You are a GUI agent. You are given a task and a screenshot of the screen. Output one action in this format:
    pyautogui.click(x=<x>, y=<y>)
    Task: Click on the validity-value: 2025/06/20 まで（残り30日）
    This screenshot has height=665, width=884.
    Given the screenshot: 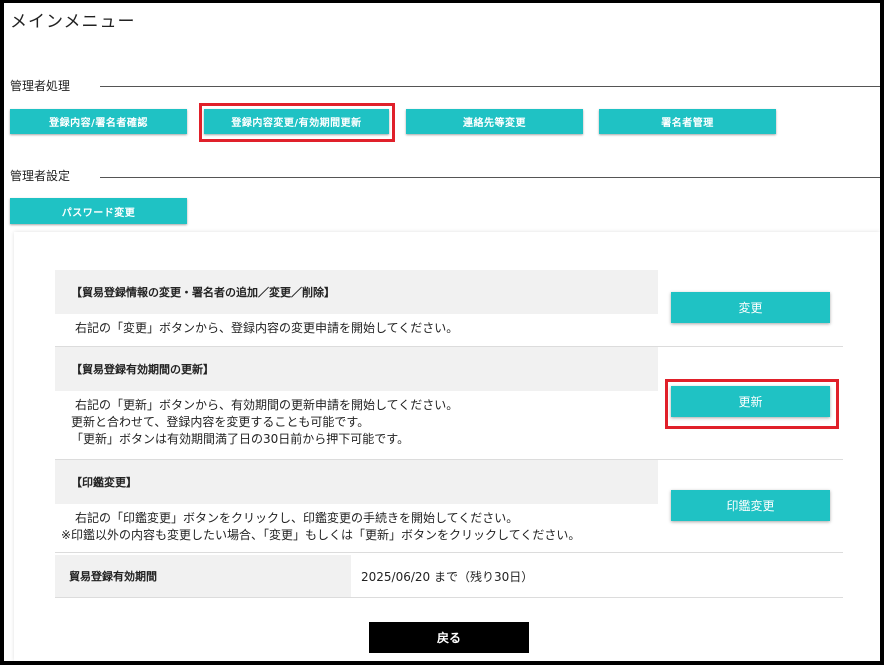 What is the action you would take?
    pyautogui.click(x=447, y=576)
    